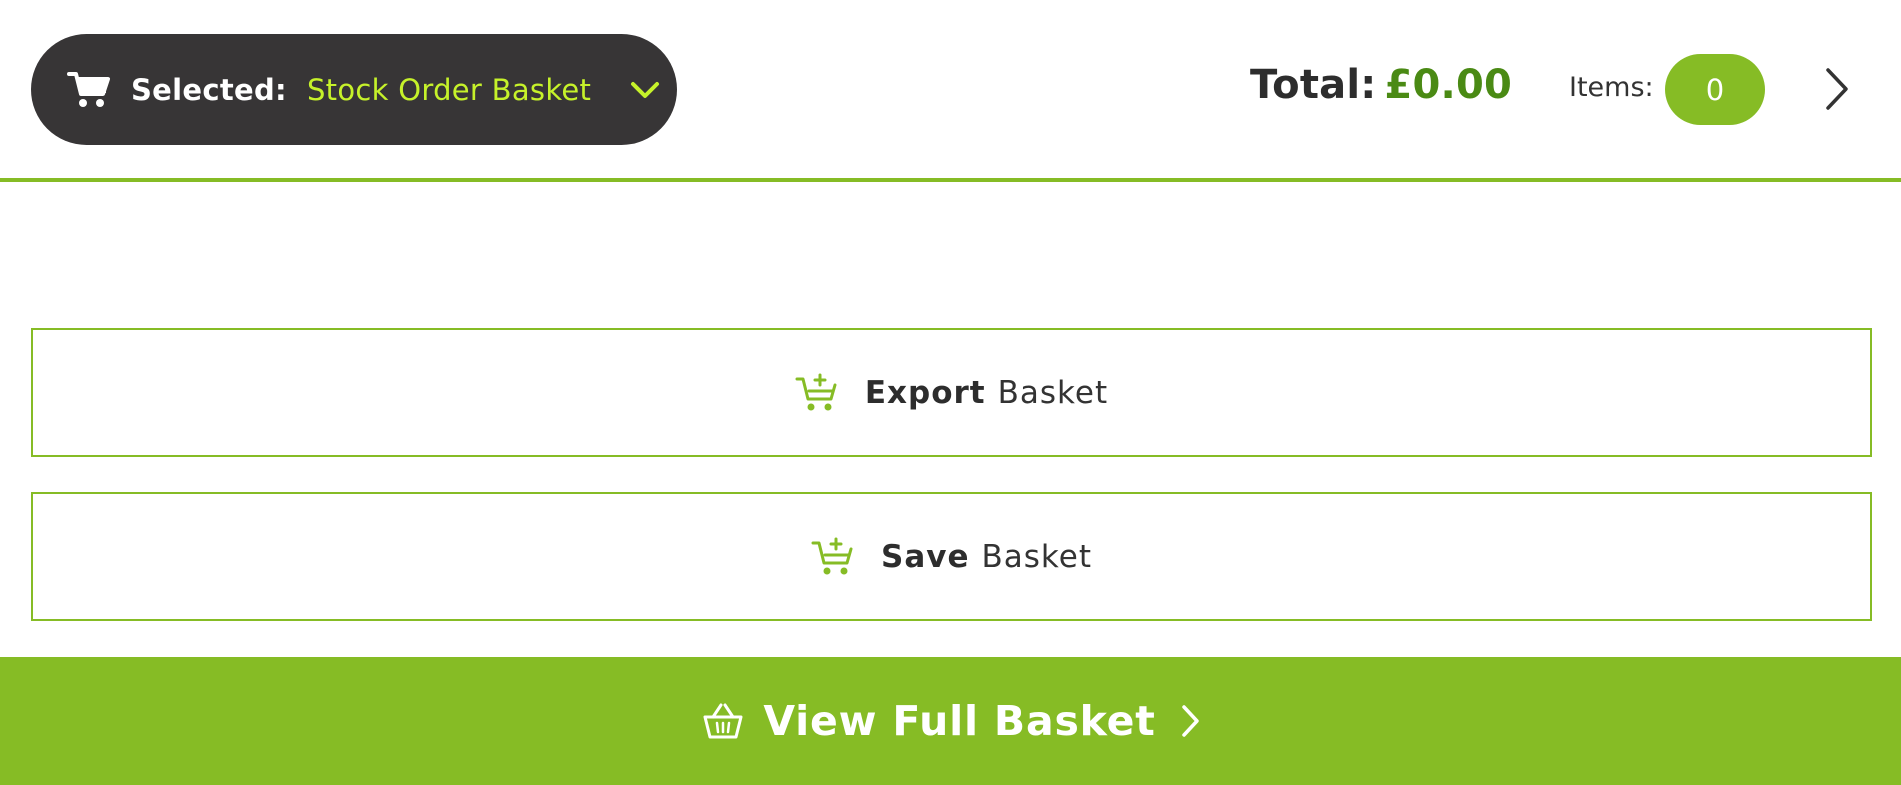  Describe the element at coordinates (1053, 392) in the screenshot. I see `export-label-light: Basket` at that location.